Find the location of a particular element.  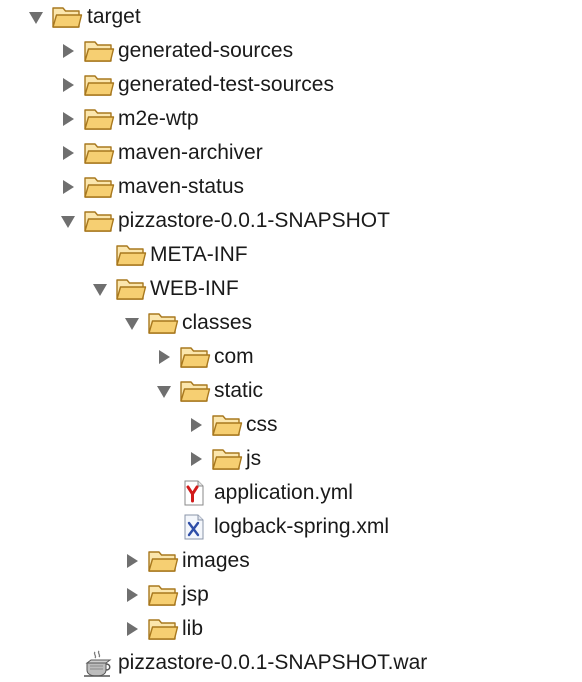

tree-item-label: classes is located at coordinates (217, 322).